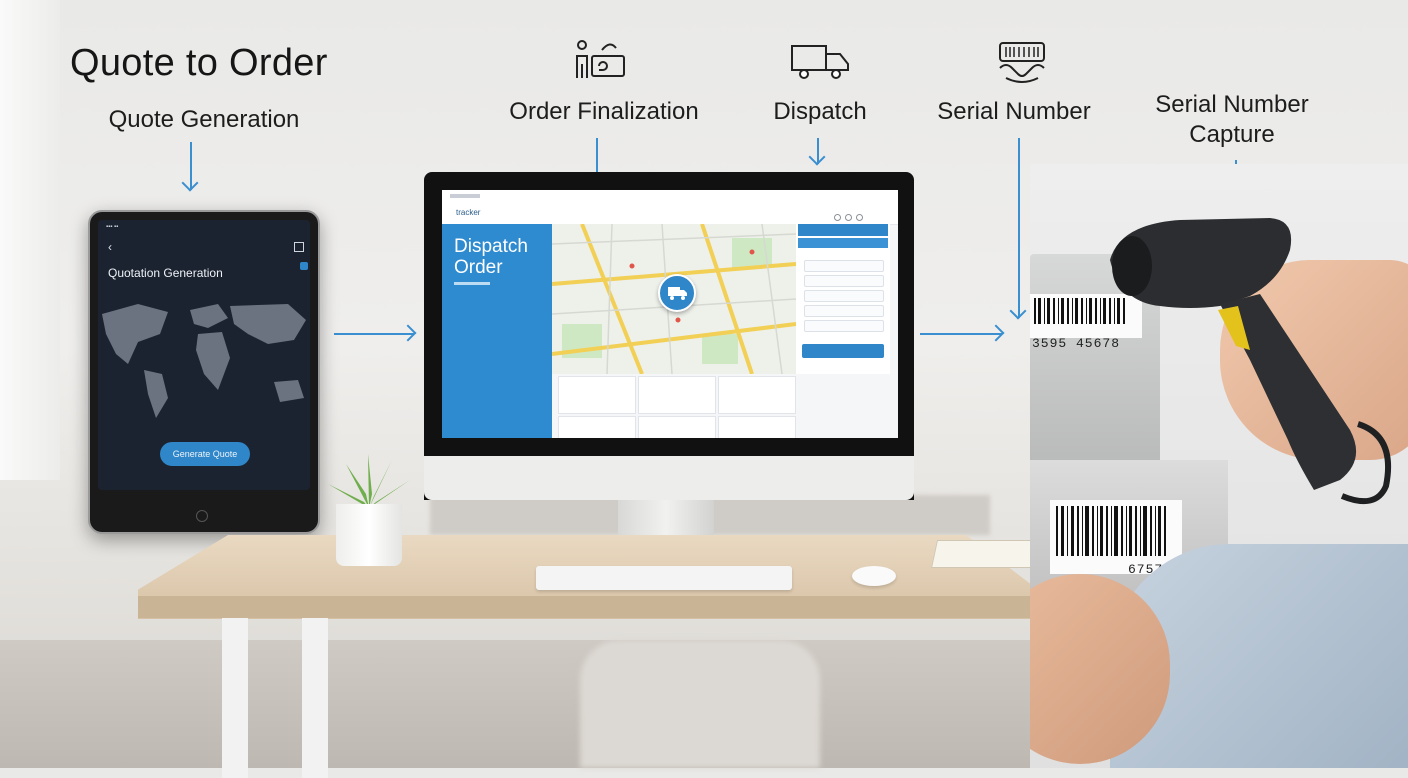 The height and width of the screenshot is (778, 1408). I want to click on generate-quote-button: Generate Quote, so click(205, 454).